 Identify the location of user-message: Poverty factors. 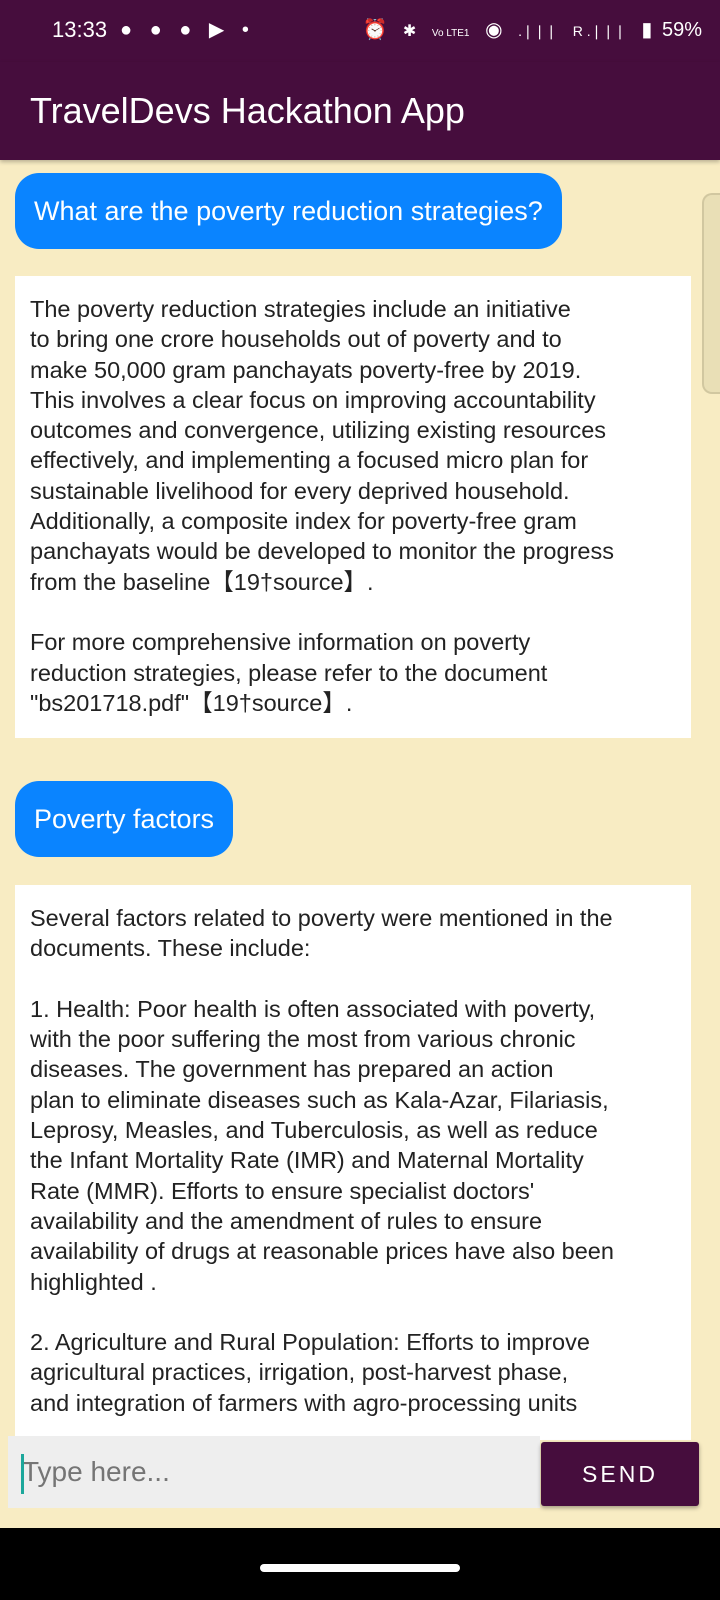
(124, 819).